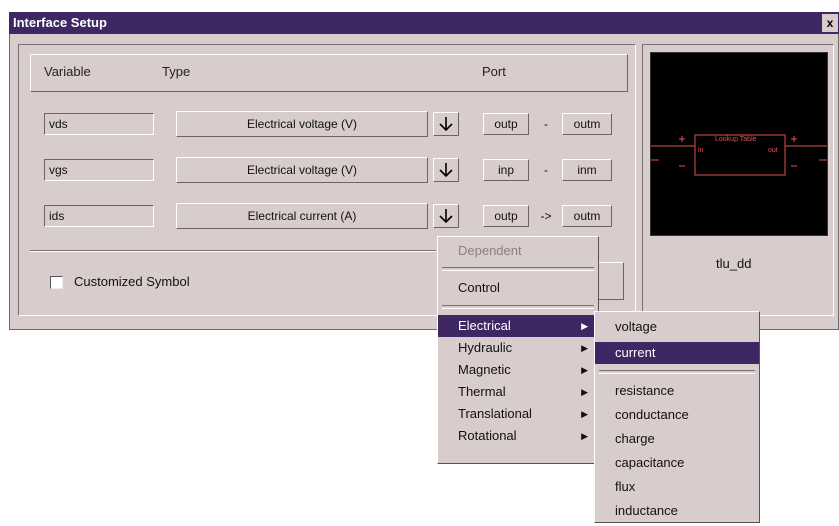  What do you see at coordinates (302, 216) in the screenshot?
I see `type-selector: Electrical current (A)` at bounding box center [302, 216].